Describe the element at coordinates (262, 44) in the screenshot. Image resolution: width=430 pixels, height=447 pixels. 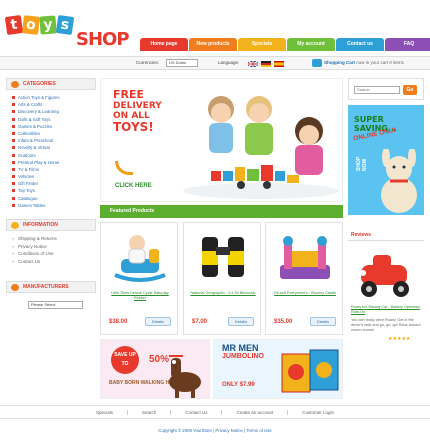
I see `nav-tab-specials: Specials` at that location.